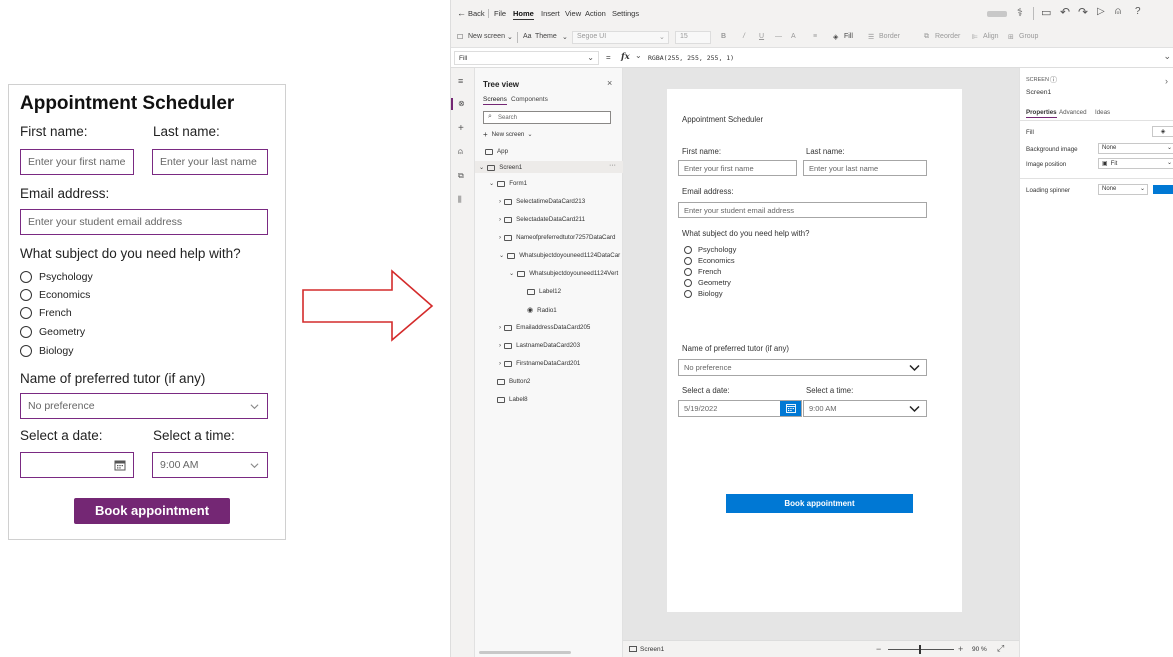 The width and height of the screenshot is (1173, 657). I want to click on property-select: Fill ⌄, so click(526, 58).